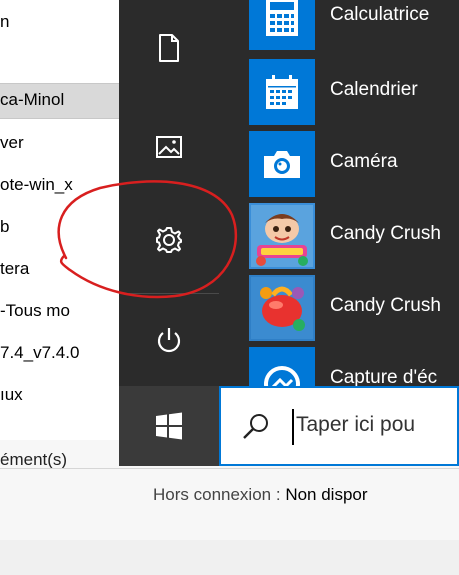  What do you see at coordinates (229, 557) in the screenshot?
I see `window-bottom-bar` at bounding box center [229, 557].